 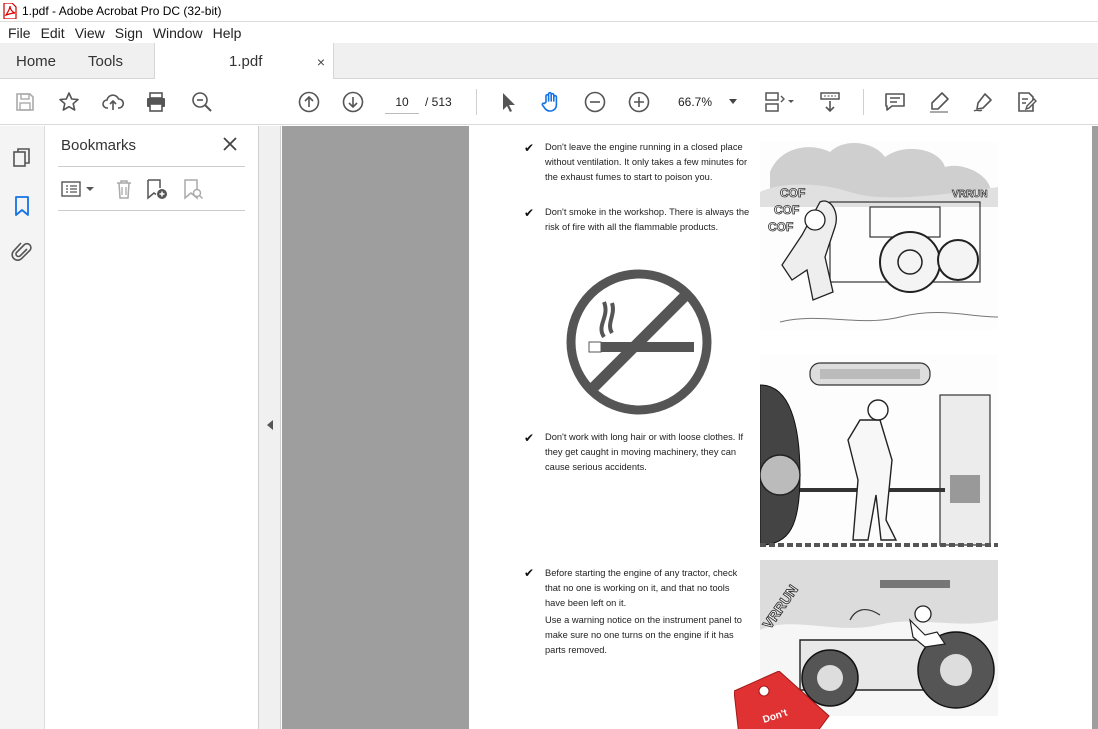 I want to click on page-thumbnails-icon, so click(x=22, y=158).